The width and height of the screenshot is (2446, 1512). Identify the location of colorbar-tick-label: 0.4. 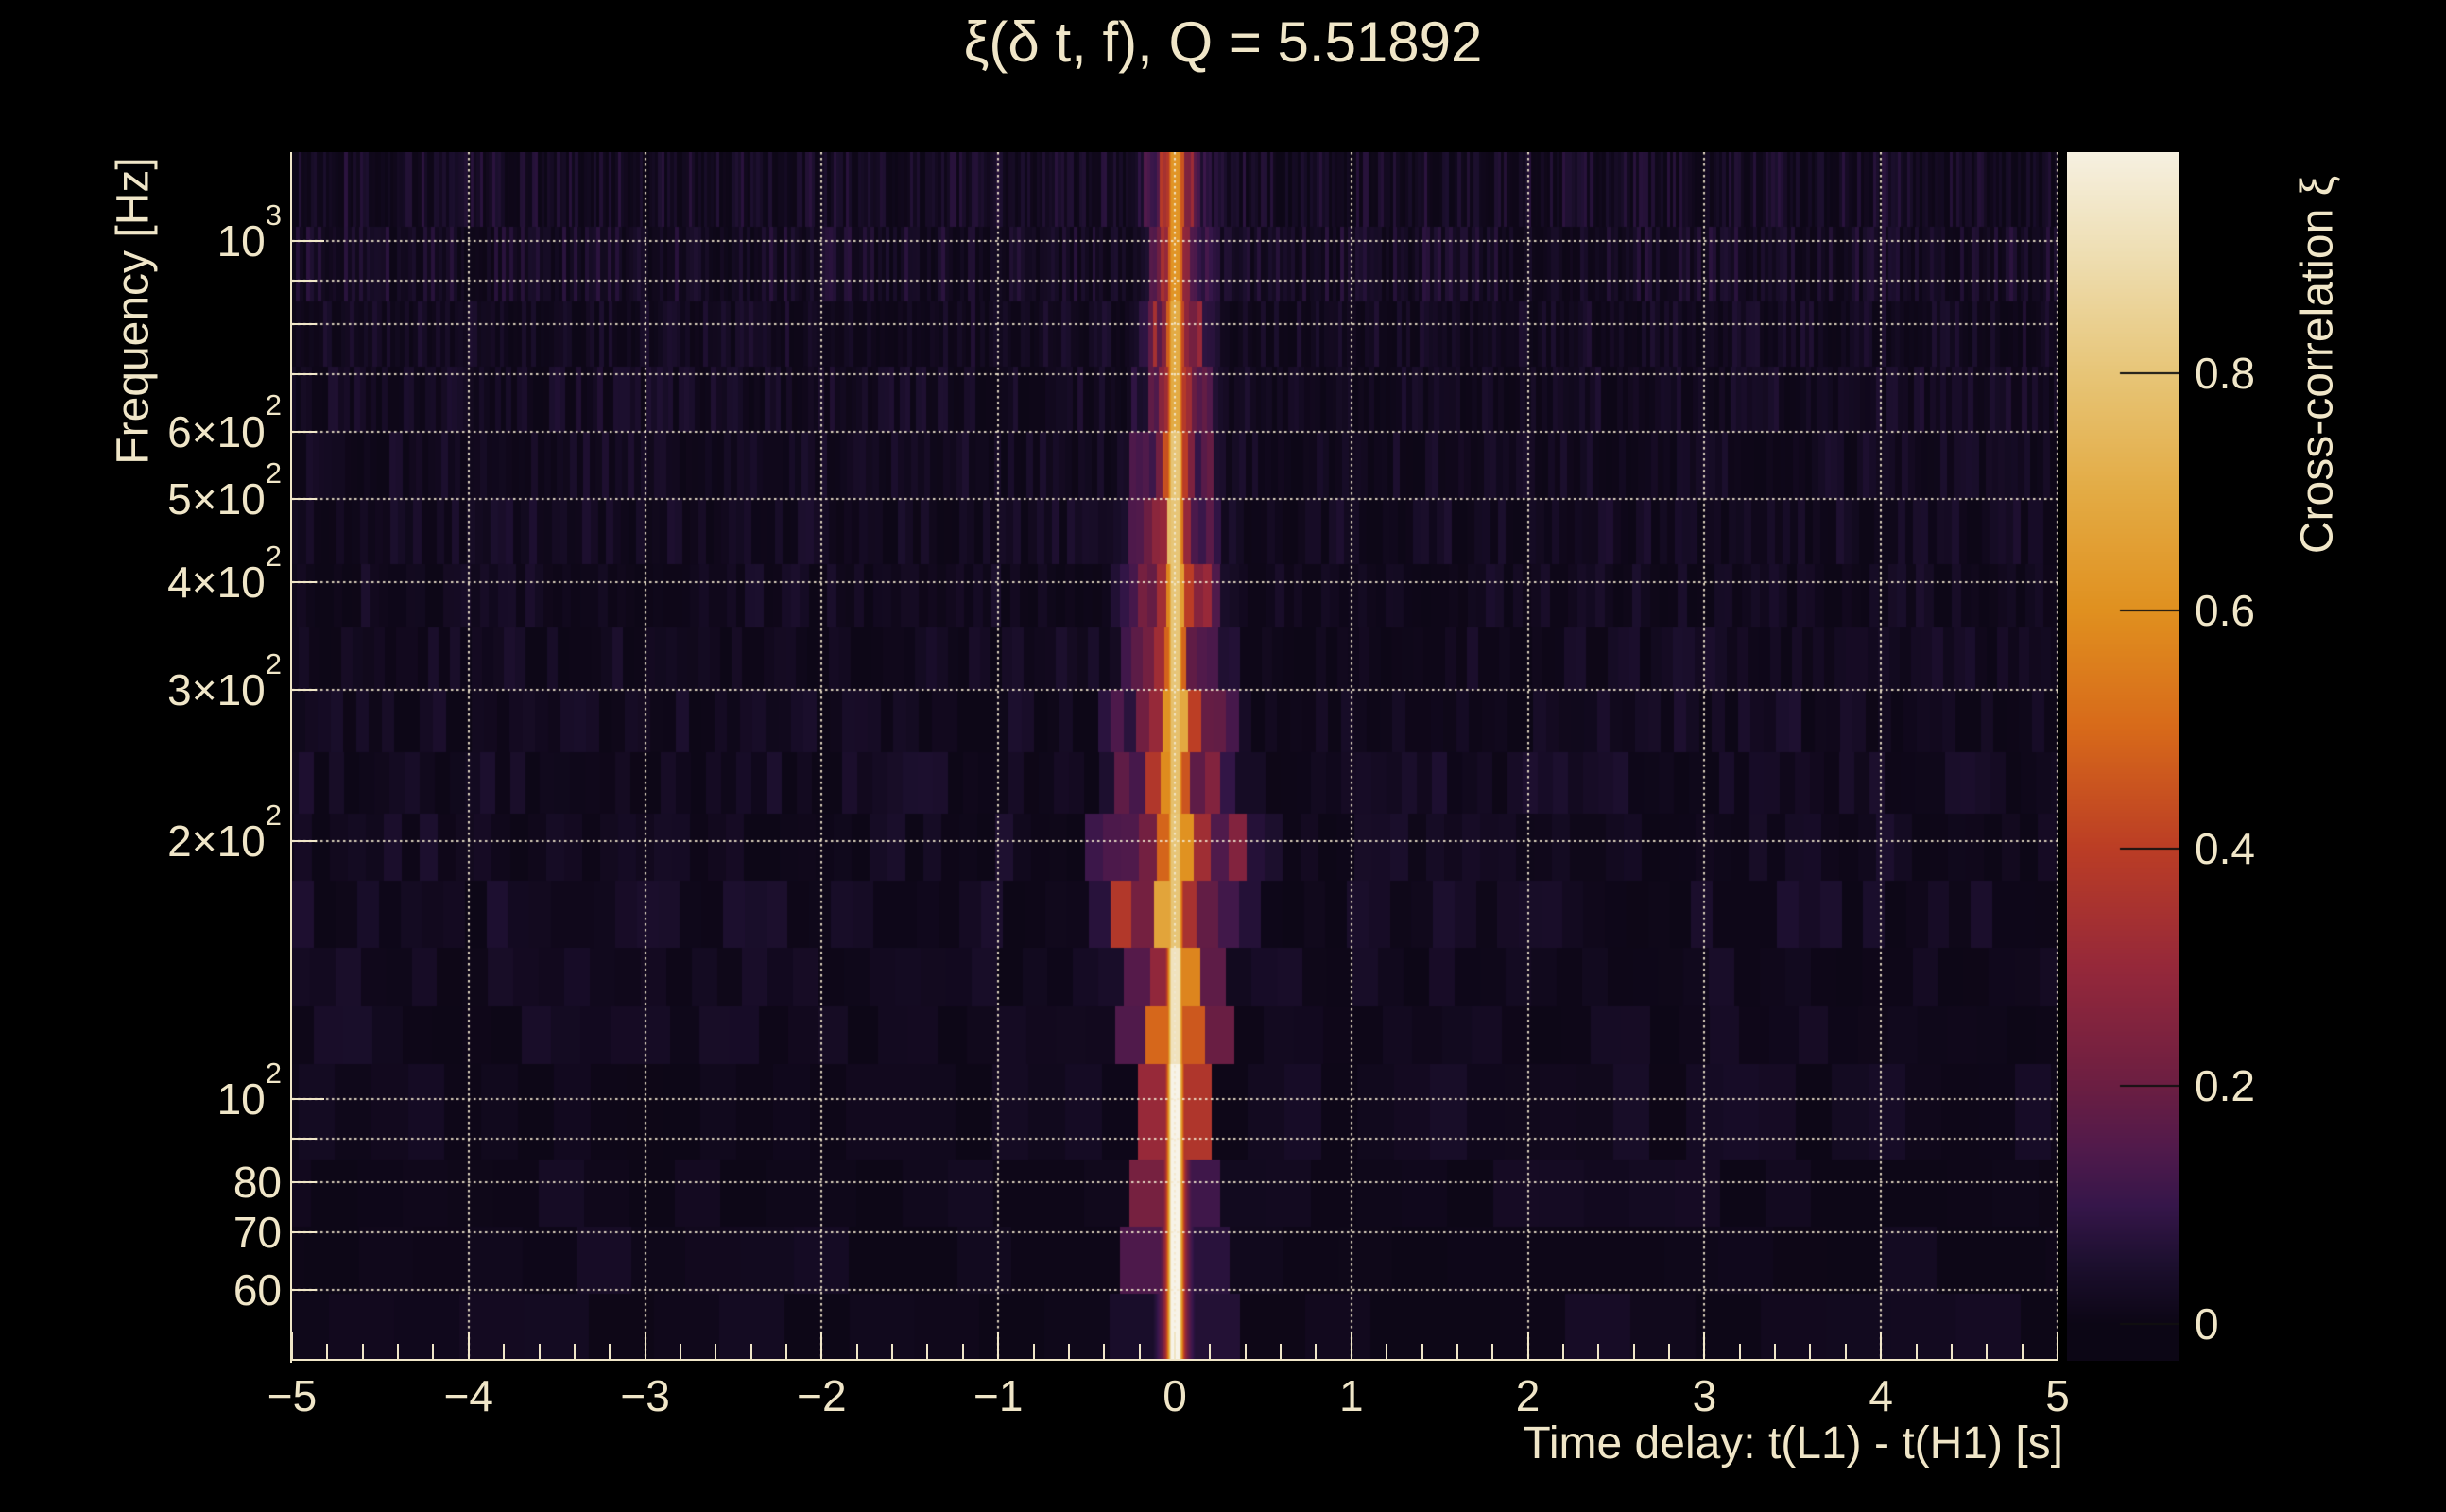
(2225, 848).